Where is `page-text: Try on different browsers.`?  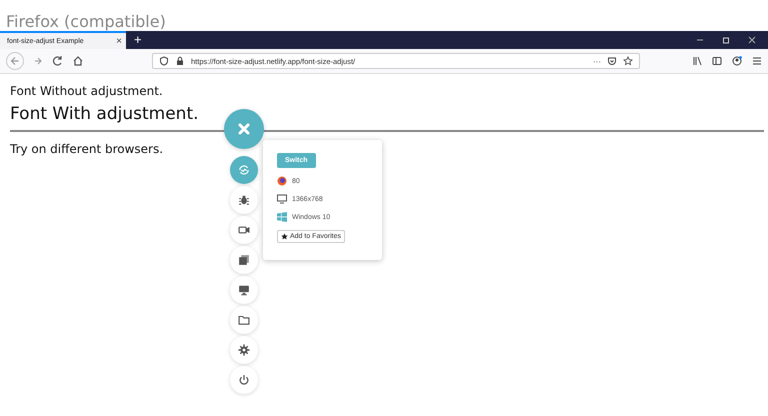 page-text: Try on different browsers. is located at coordinates (87, 149).